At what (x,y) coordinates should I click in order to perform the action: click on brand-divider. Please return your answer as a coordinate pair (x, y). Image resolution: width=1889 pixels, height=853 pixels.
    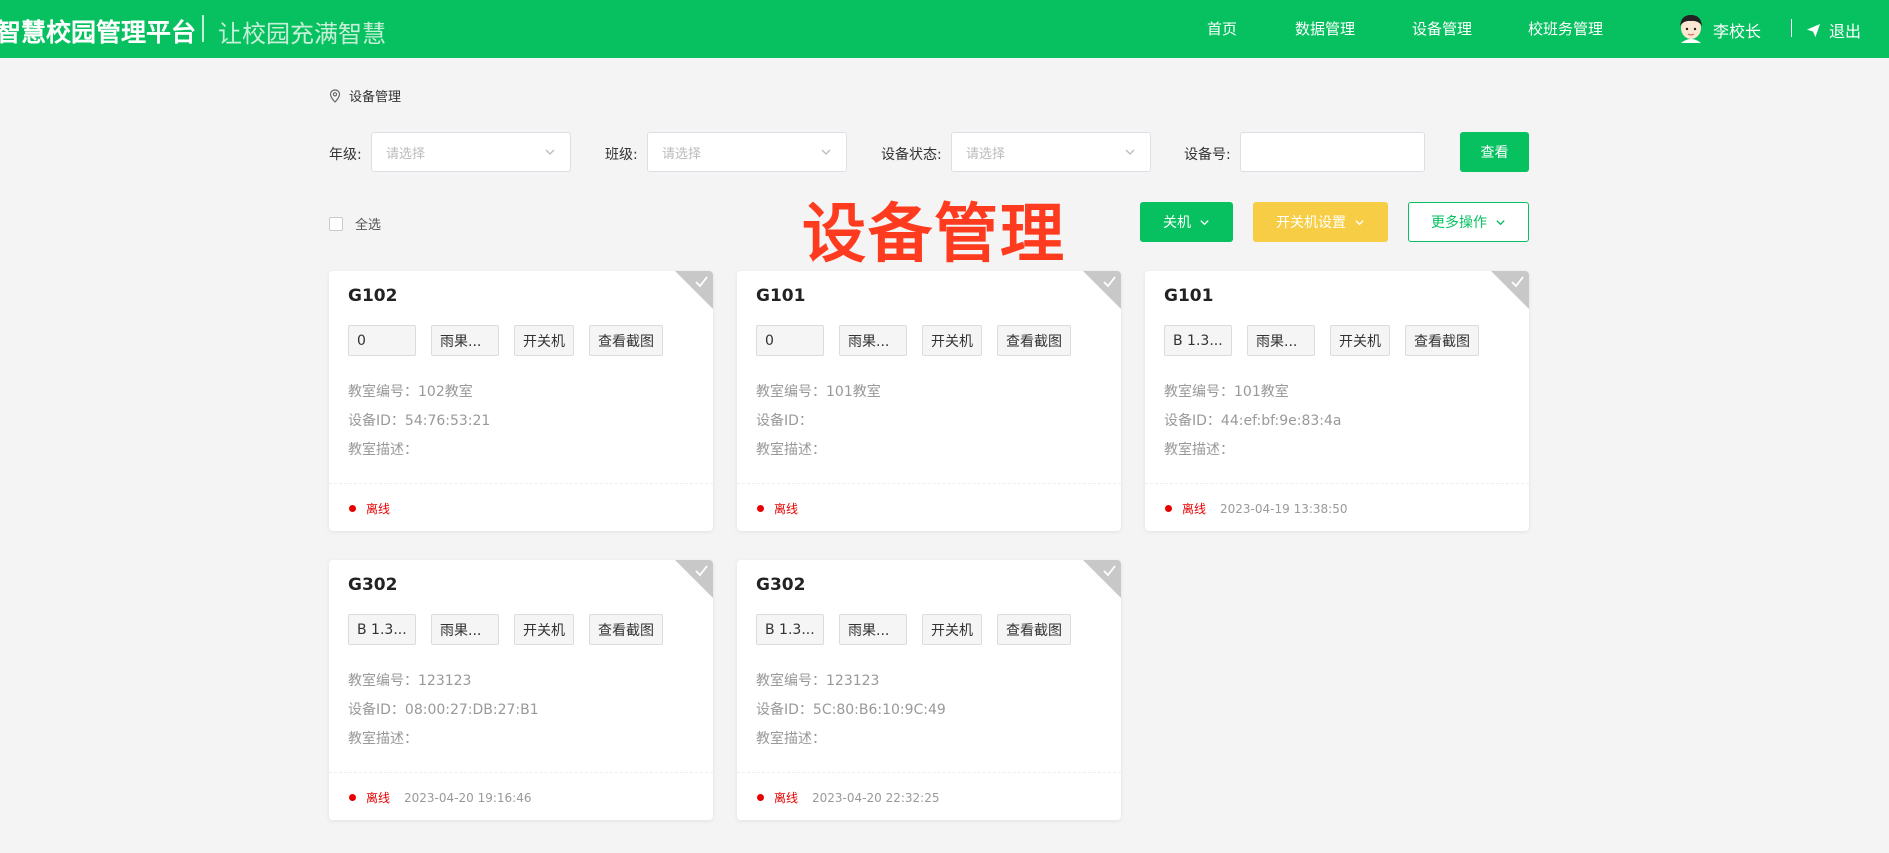
    Looking at the image, I should click on (203, 28).